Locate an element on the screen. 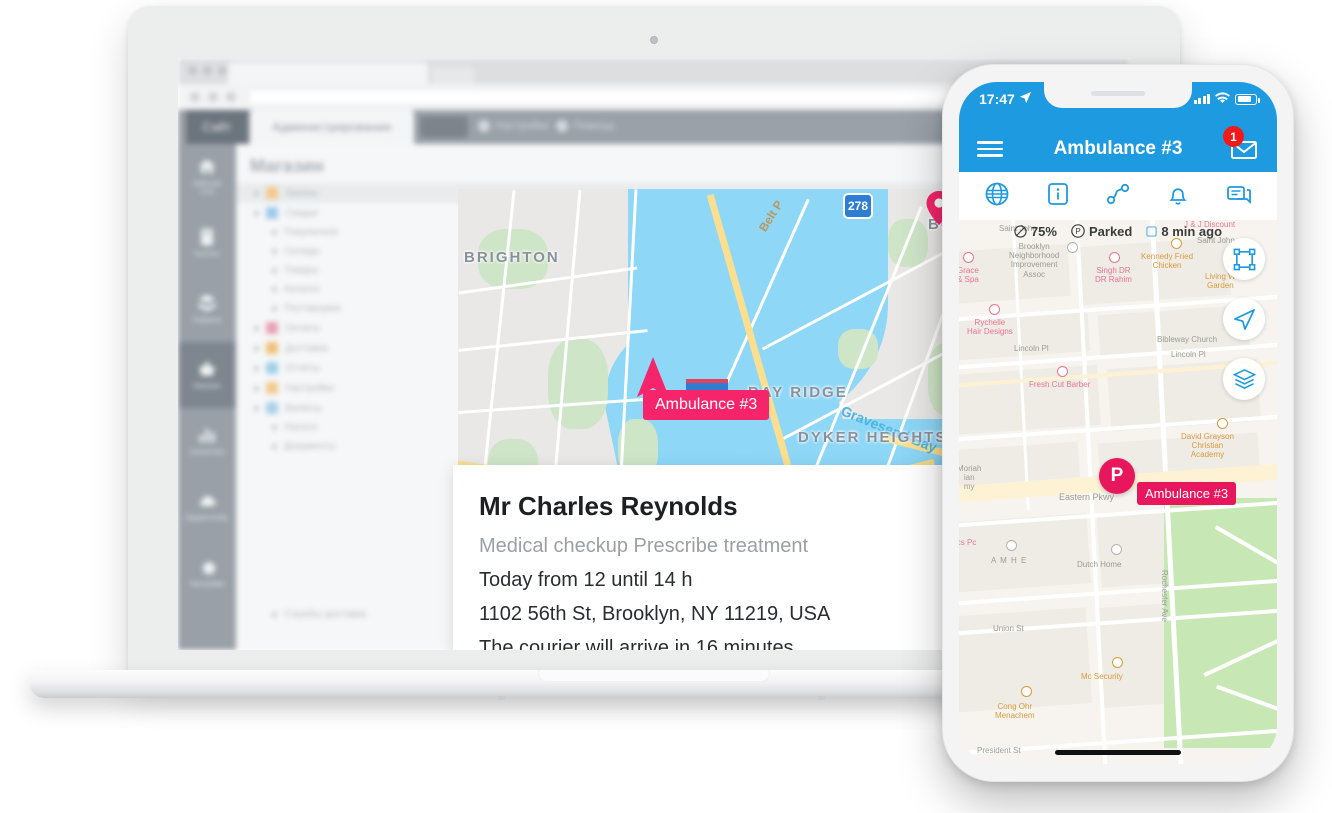 This screenshot has width=1332, height=813. poi-label: Grace & Spa is located at coordinates (969, 275).